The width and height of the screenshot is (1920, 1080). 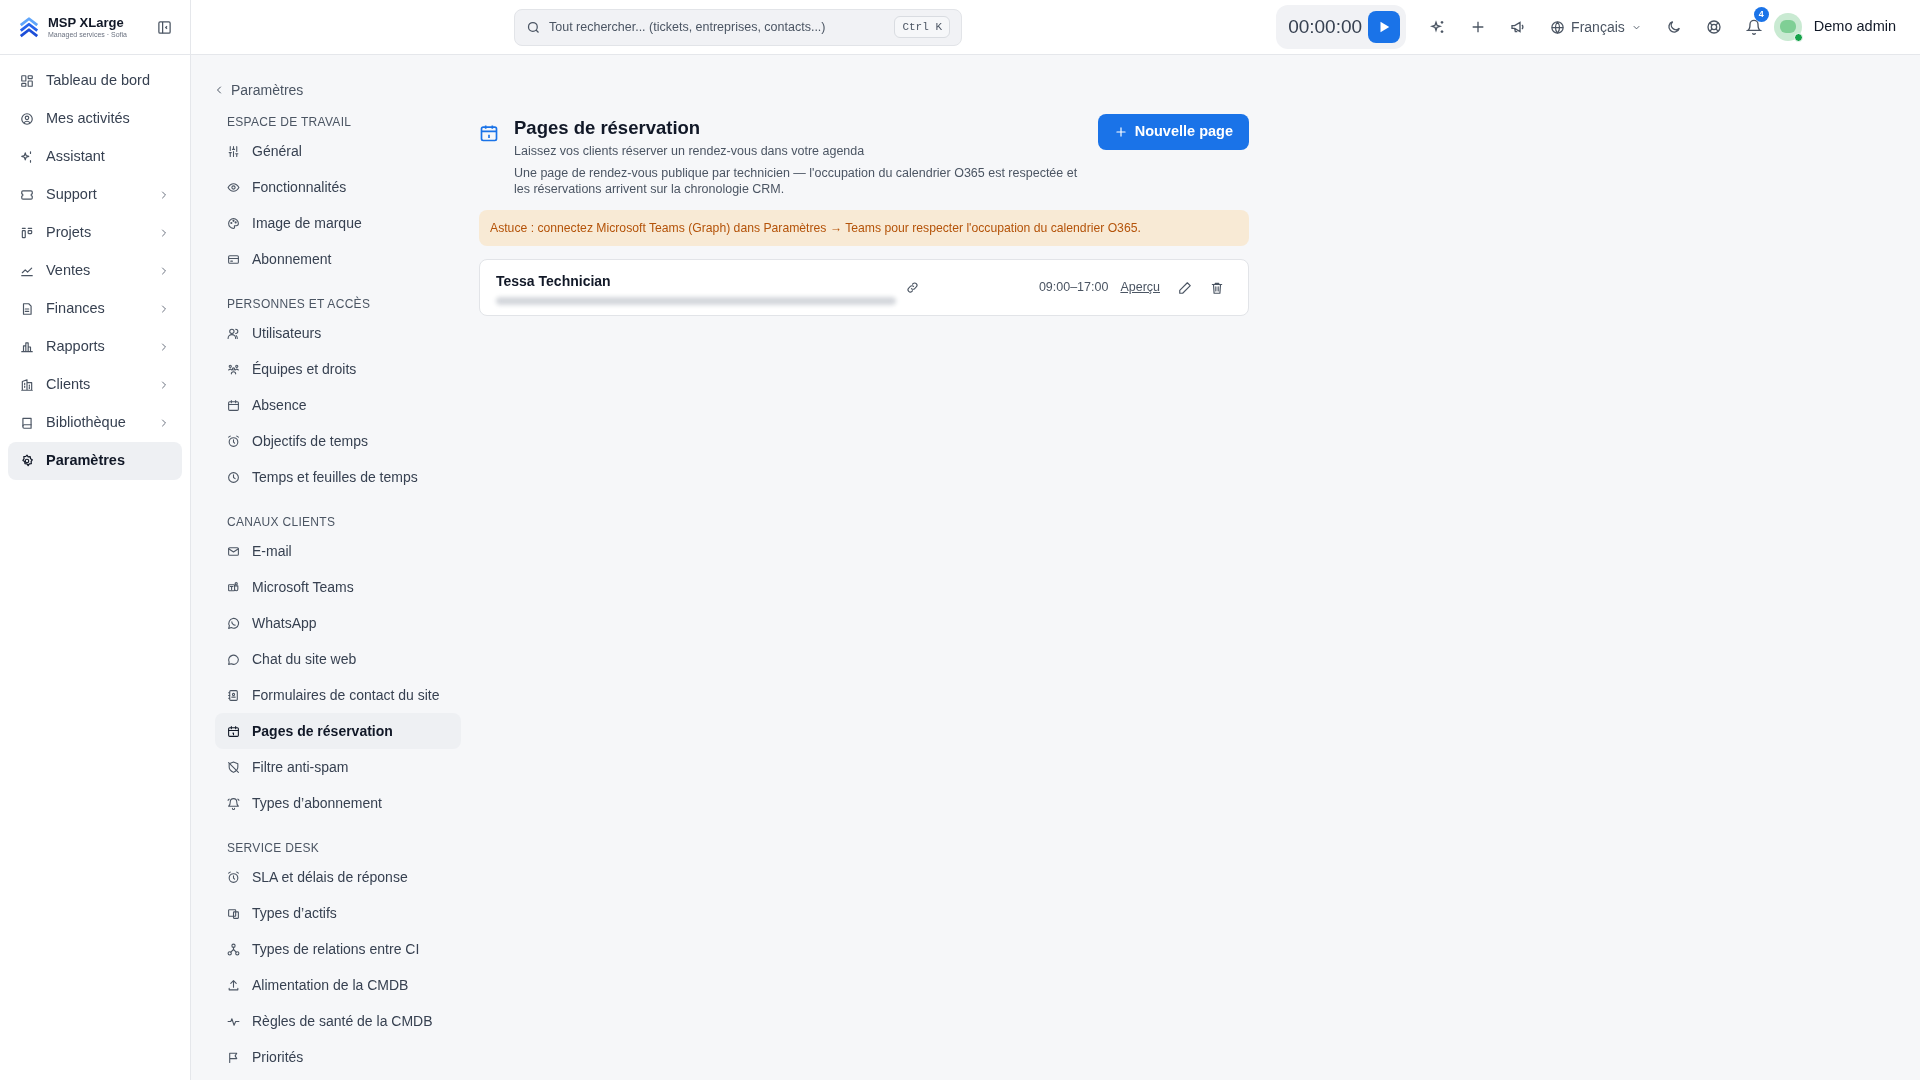 I want to click on globe-icon, so click(x=1558, y=27).